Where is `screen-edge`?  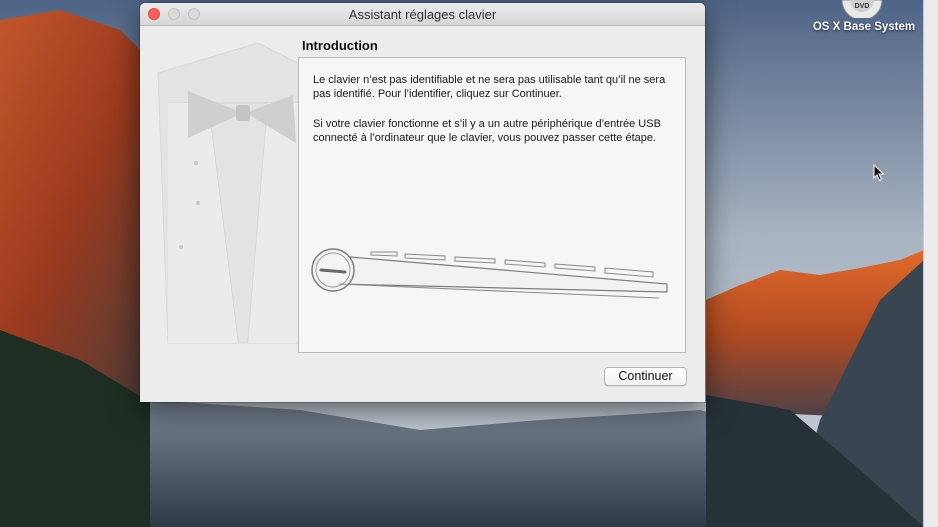
screen-edge is located at coordinates (930, 263).